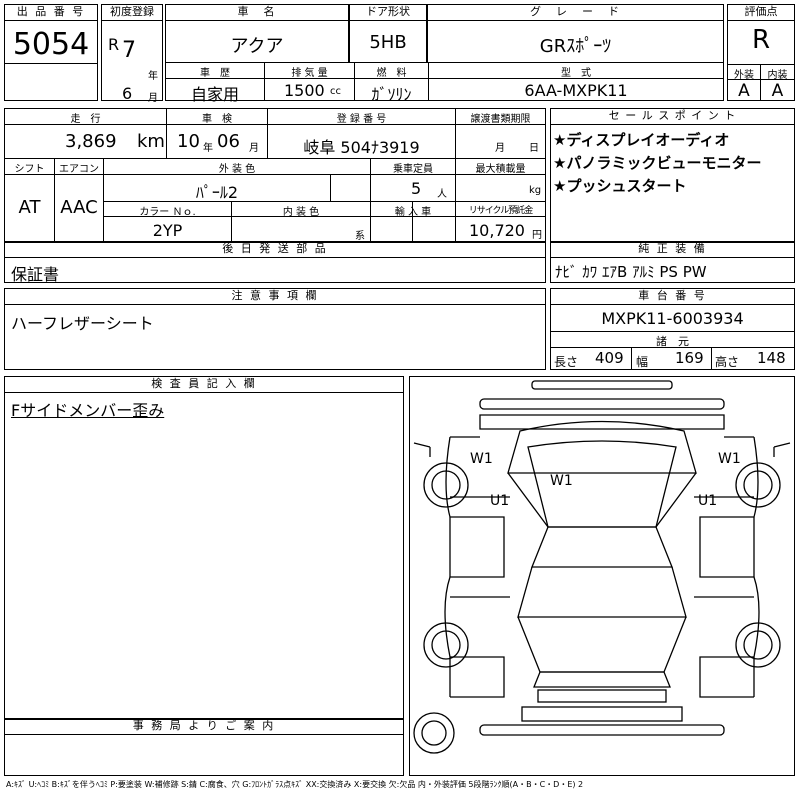  Describe the element at coordinates (361, 119) in the screenshot. I see `plate-label: 登 録 番 号` at that location.